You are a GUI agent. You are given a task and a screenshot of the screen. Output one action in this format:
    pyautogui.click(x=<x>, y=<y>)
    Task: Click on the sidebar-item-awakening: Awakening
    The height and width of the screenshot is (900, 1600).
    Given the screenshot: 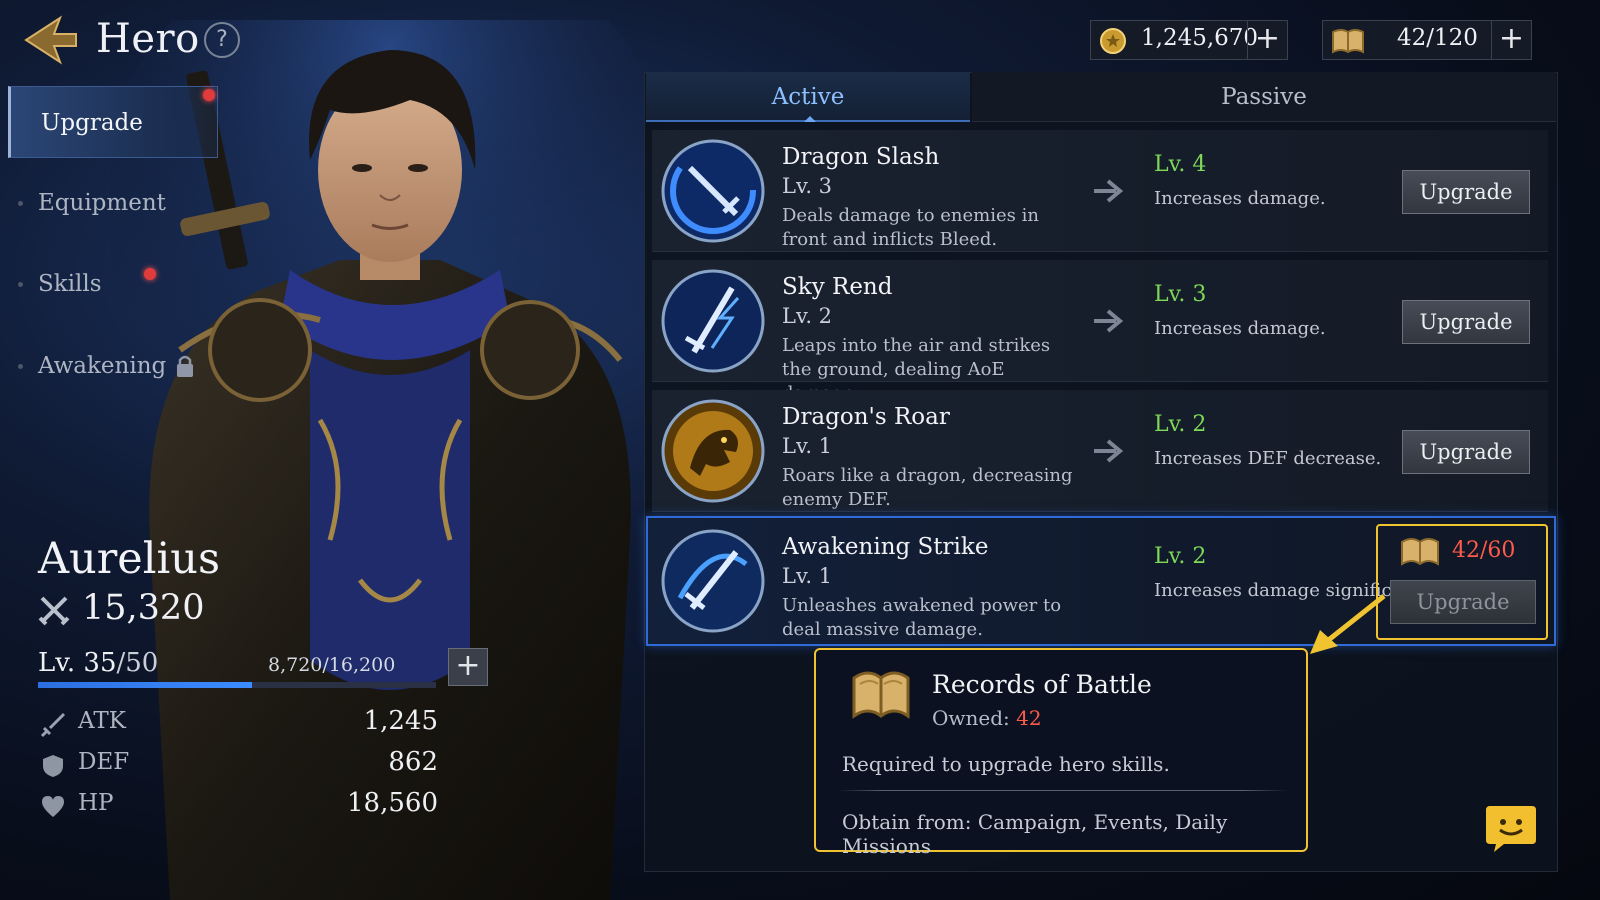 What is the action you would take?
    pyautogui.click(x=113, y=366)
    